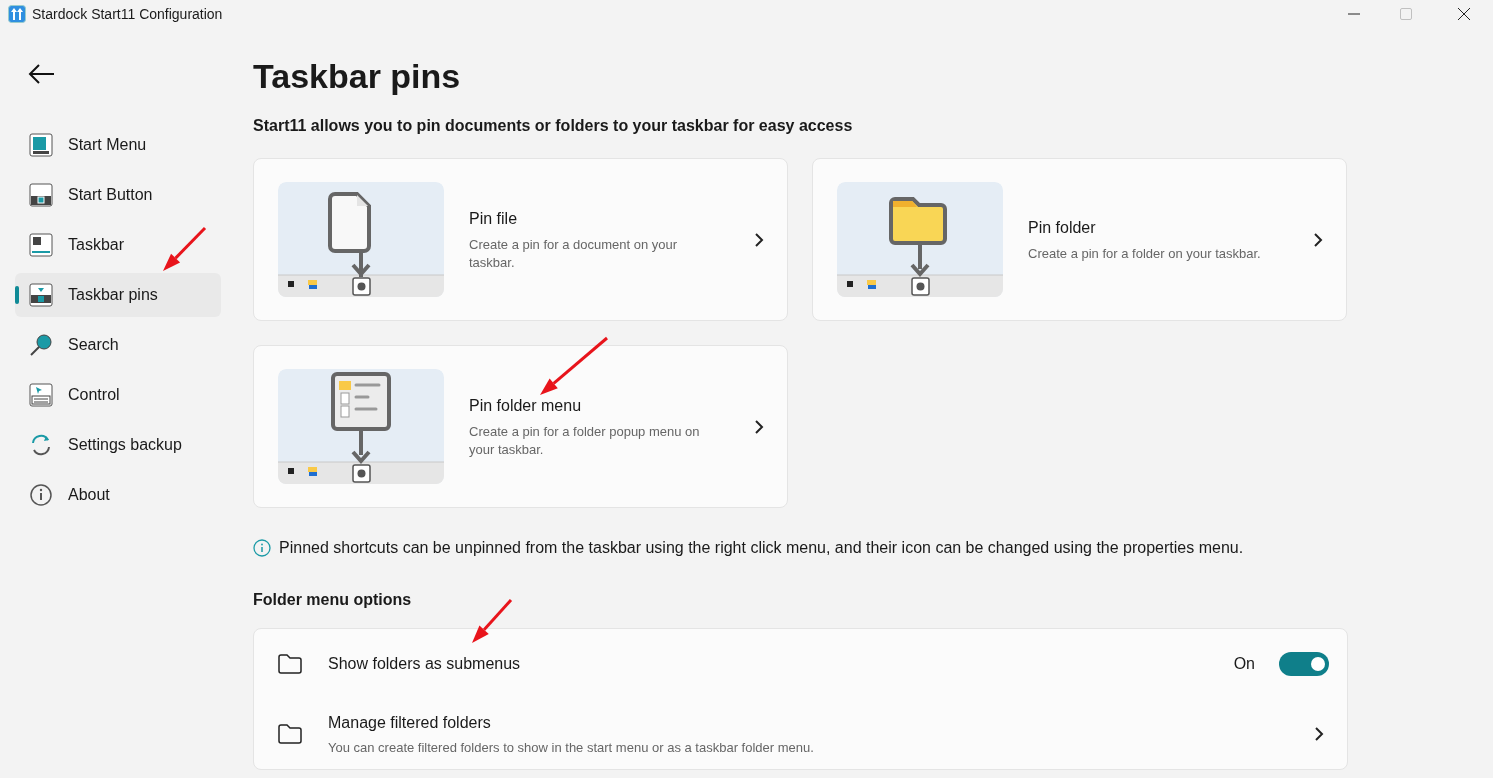  Describe the element at coordinates (125, 445) in the screenshot. I see `sidebar-label: Settings backup` at that location.